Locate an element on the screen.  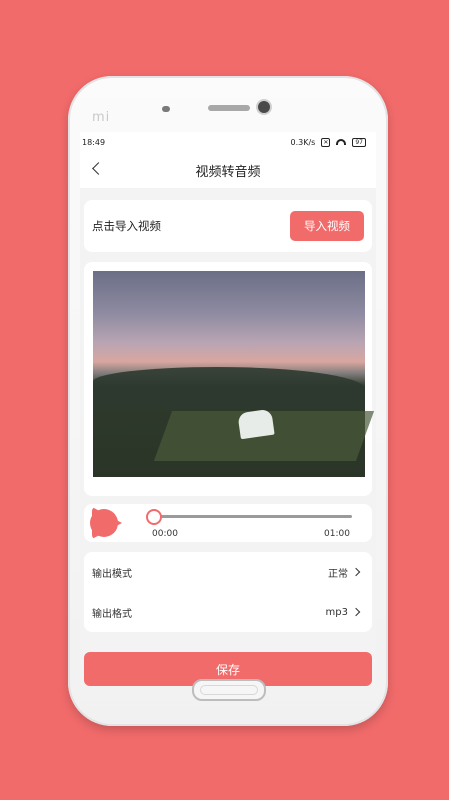
output-format-value-group: mp3 is located at coordinates (344, 612).